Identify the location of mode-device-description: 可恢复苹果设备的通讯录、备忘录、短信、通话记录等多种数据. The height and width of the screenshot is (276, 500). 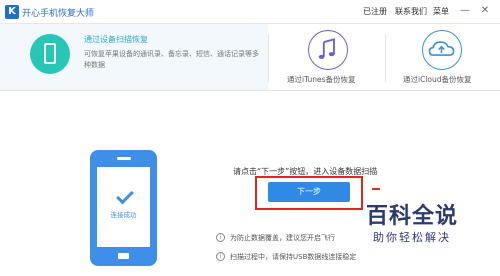
(171, 59).